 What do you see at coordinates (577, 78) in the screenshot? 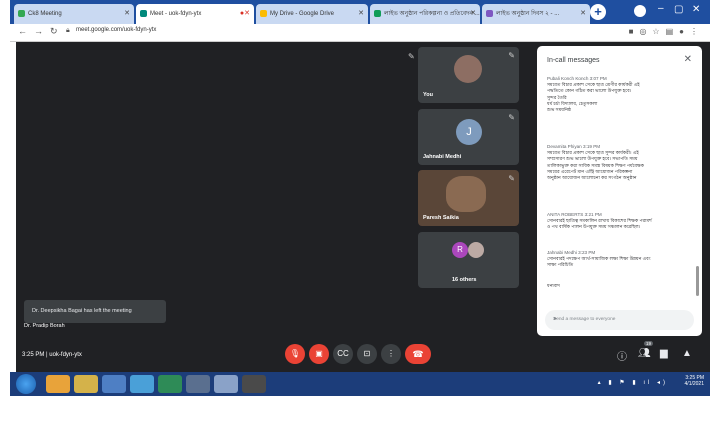
I see `message-sender: Pubali Konch Konch 3:07 PM` at bounding box center [577, 78].